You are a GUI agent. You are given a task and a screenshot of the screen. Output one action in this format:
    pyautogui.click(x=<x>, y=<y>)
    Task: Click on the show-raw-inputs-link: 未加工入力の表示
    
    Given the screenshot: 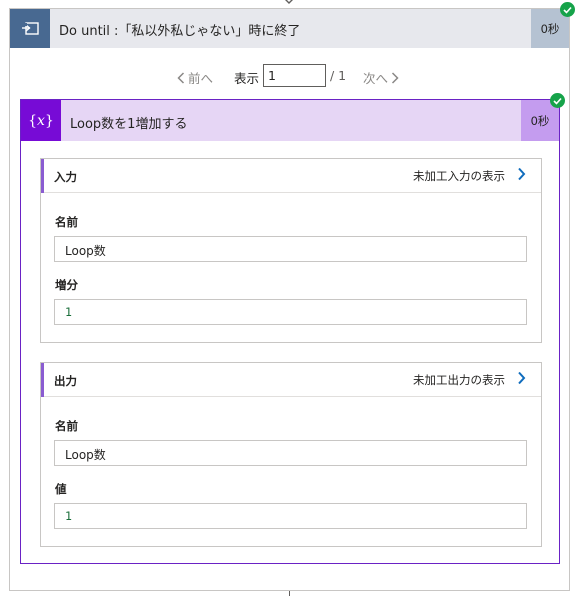 What is the action you would take?
    pyautogui.click(x=459, y=176)
    